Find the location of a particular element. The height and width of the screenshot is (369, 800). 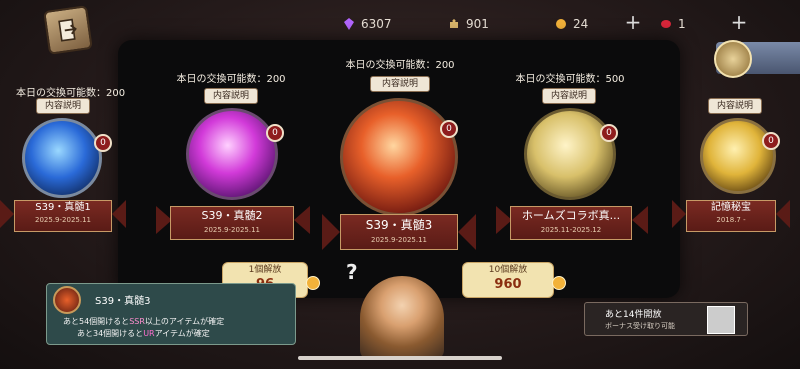

essence-1-name: S39・真髄1 is located at coordinates (63, 207).